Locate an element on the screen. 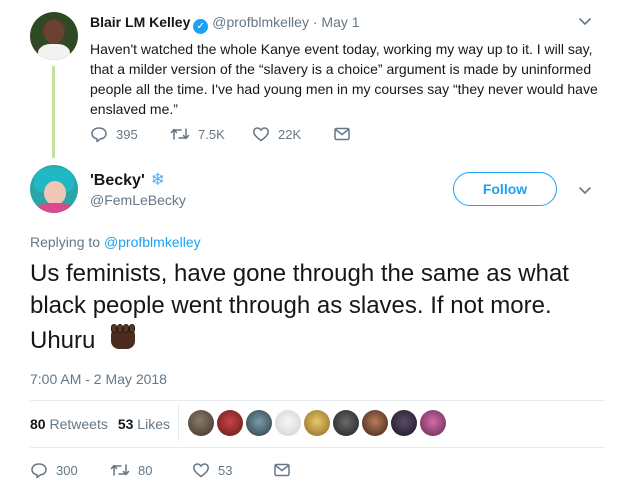 The image size is (619, 495). reply-button: 395 is located at coordinates (114, 134).